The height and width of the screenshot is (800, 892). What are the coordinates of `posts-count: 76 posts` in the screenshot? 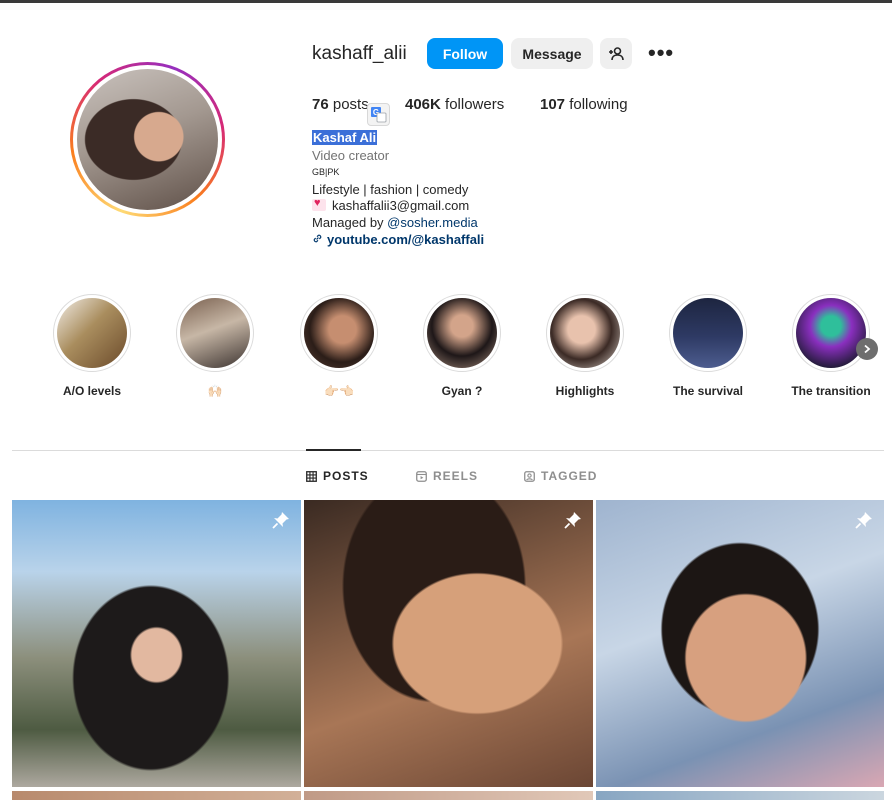 It's located at (340, 104).